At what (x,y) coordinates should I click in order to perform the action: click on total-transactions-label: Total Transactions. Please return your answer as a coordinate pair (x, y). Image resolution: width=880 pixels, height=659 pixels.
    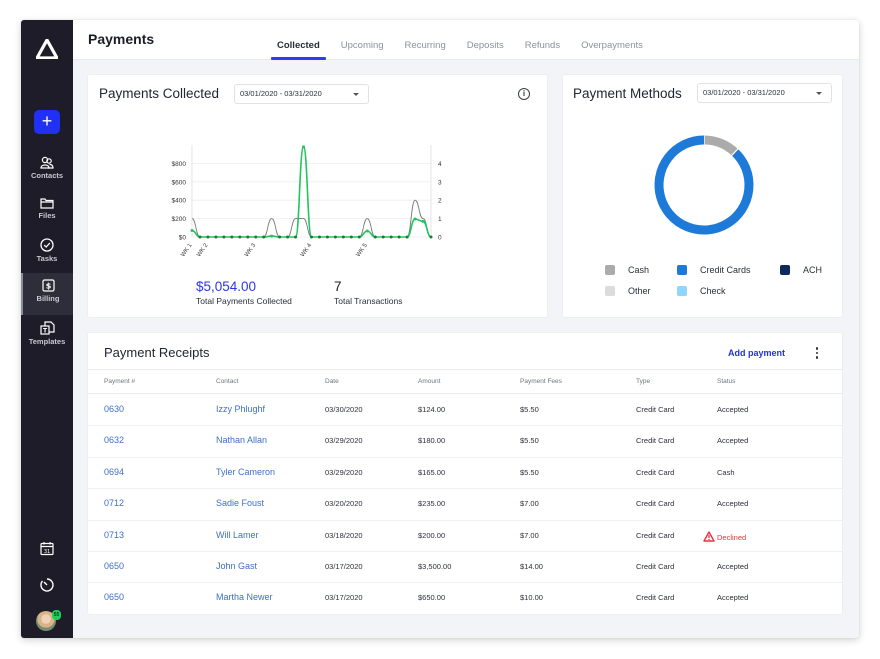
    Looking at the image, I should click on (368, 301).